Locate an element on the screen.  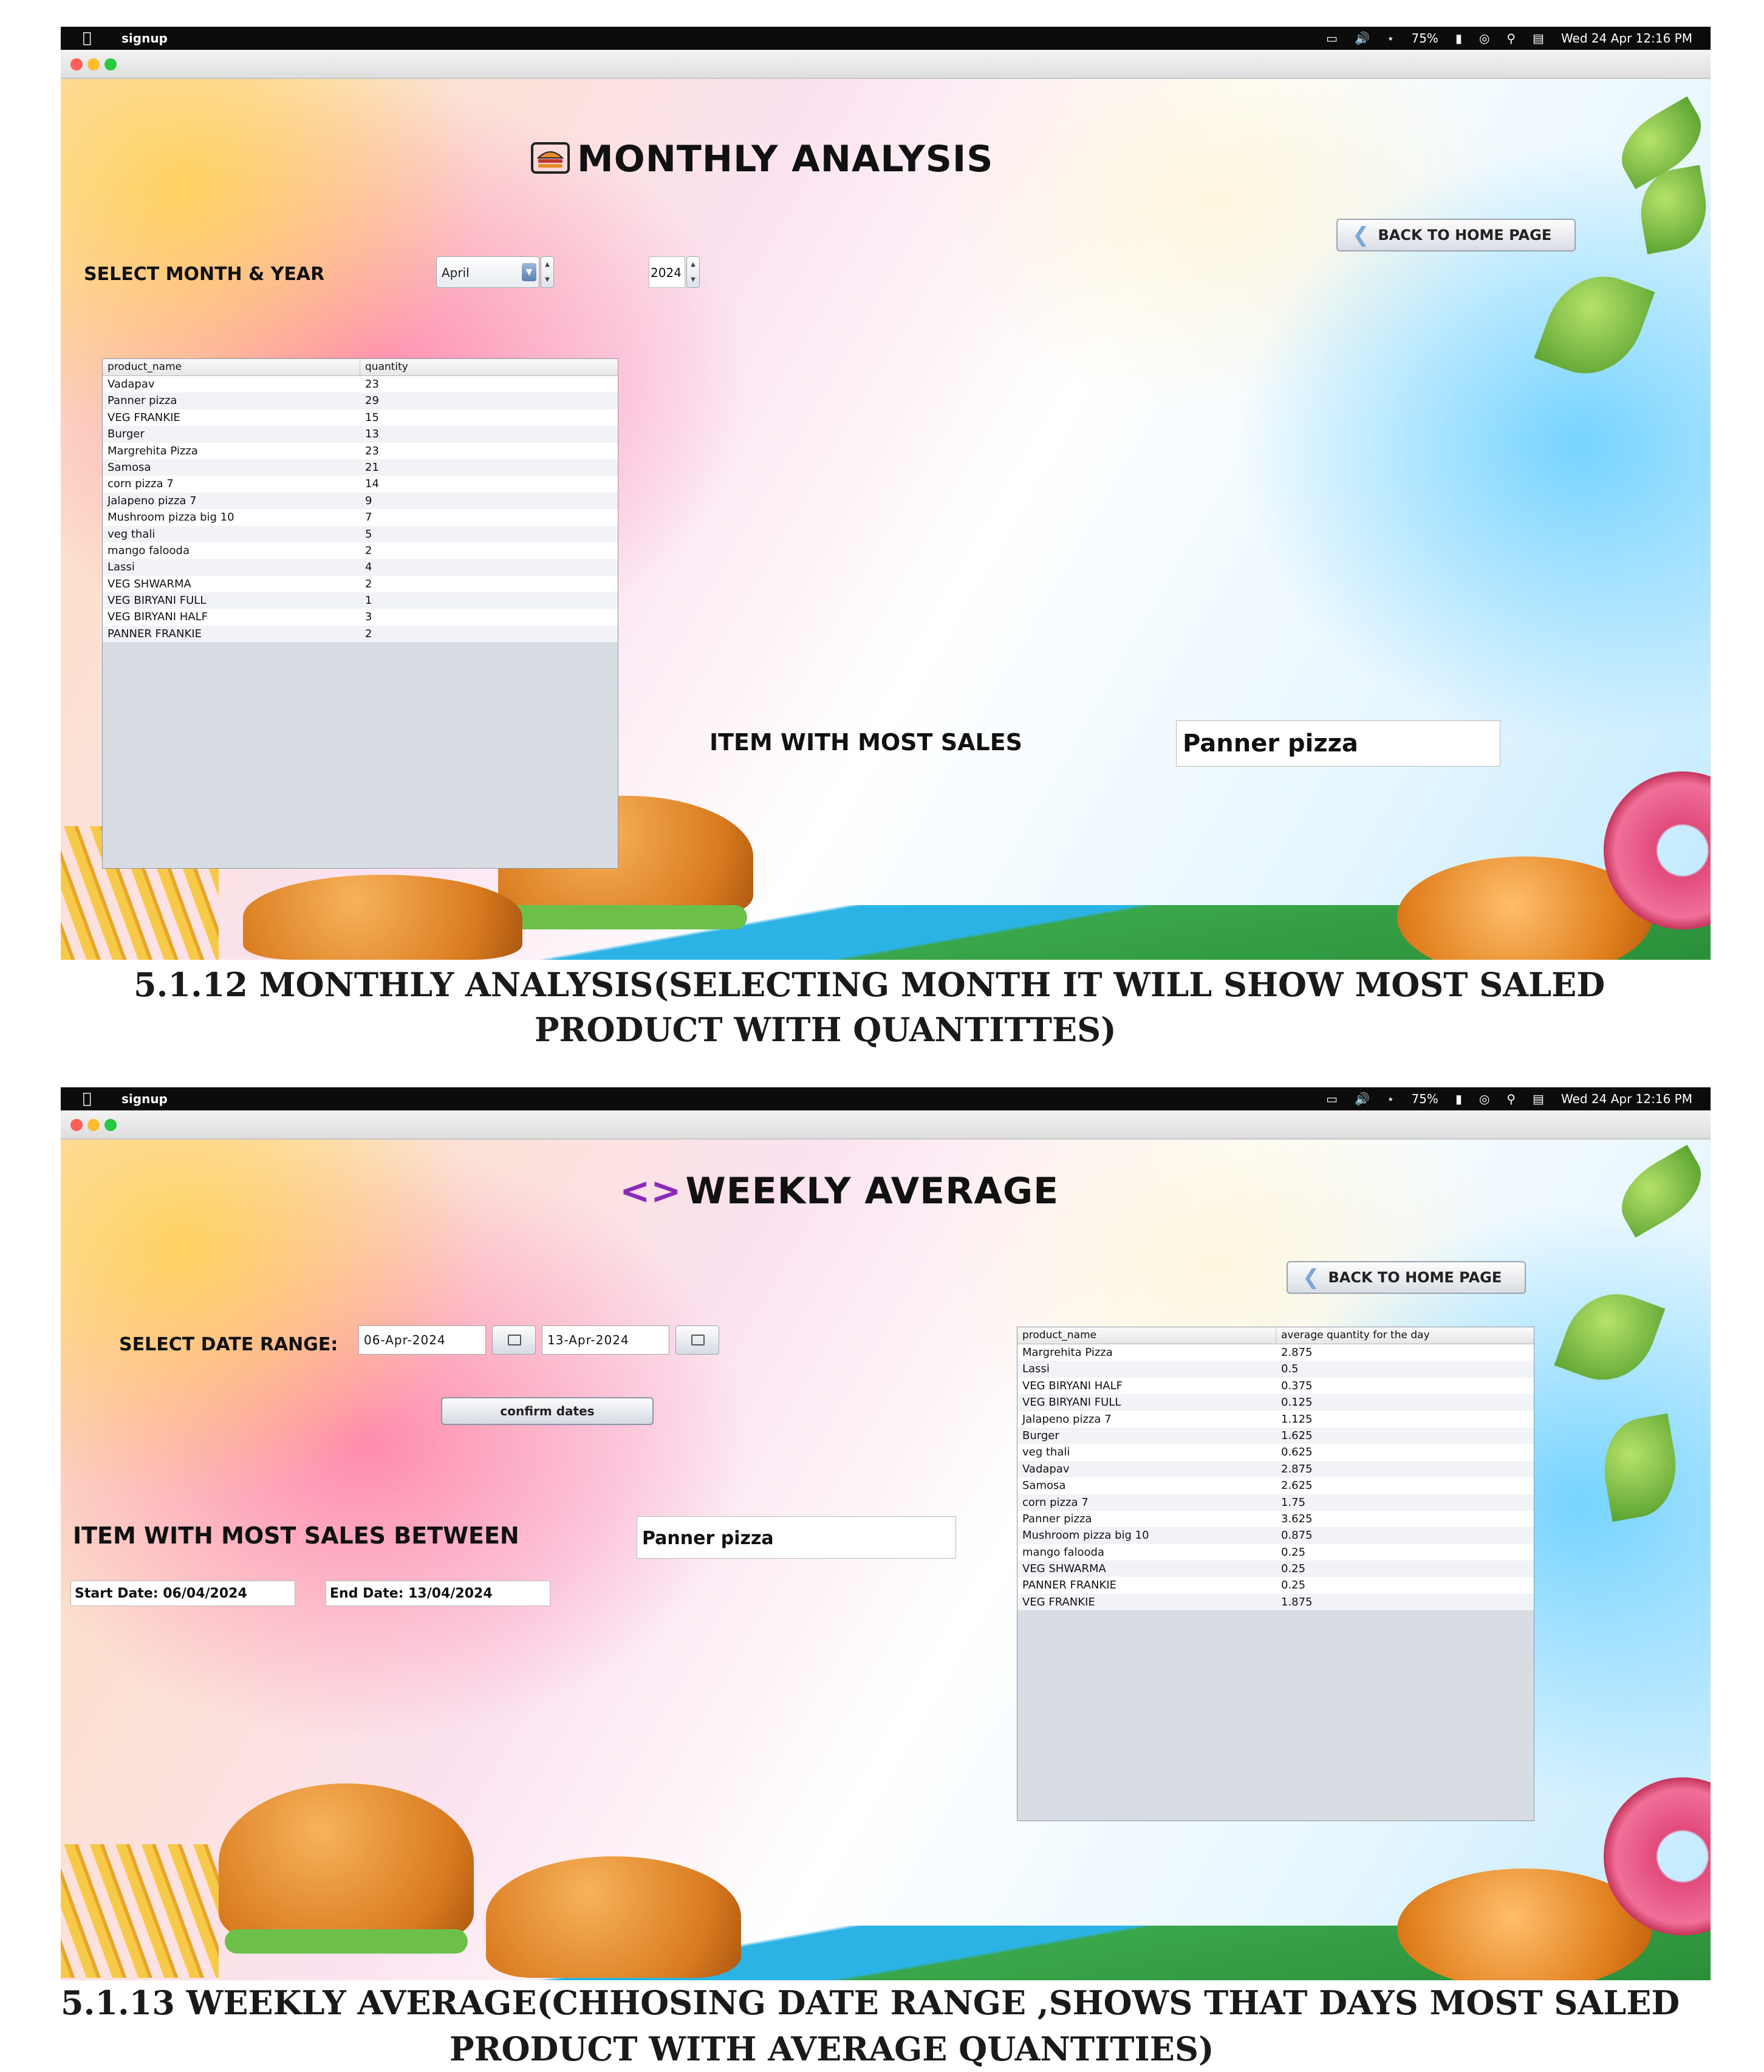
month-spinner: ▲ ▼ is located at coordinates (547, 272).